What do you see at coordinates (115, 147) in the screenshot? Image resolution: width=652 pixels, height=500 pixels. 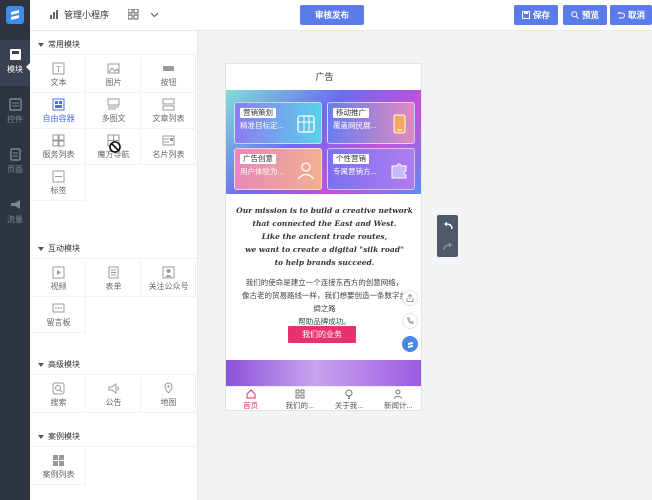 I see `forbidden-cursor-icon` at bounding box center [115, 147].